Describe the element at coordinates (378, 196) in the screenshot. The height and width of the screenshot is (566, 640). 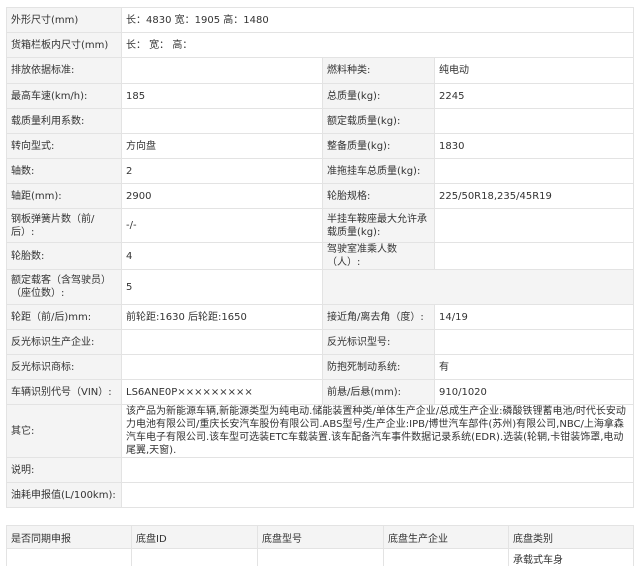
I see `tire-spec-label: 轮胎规格:` at that location.